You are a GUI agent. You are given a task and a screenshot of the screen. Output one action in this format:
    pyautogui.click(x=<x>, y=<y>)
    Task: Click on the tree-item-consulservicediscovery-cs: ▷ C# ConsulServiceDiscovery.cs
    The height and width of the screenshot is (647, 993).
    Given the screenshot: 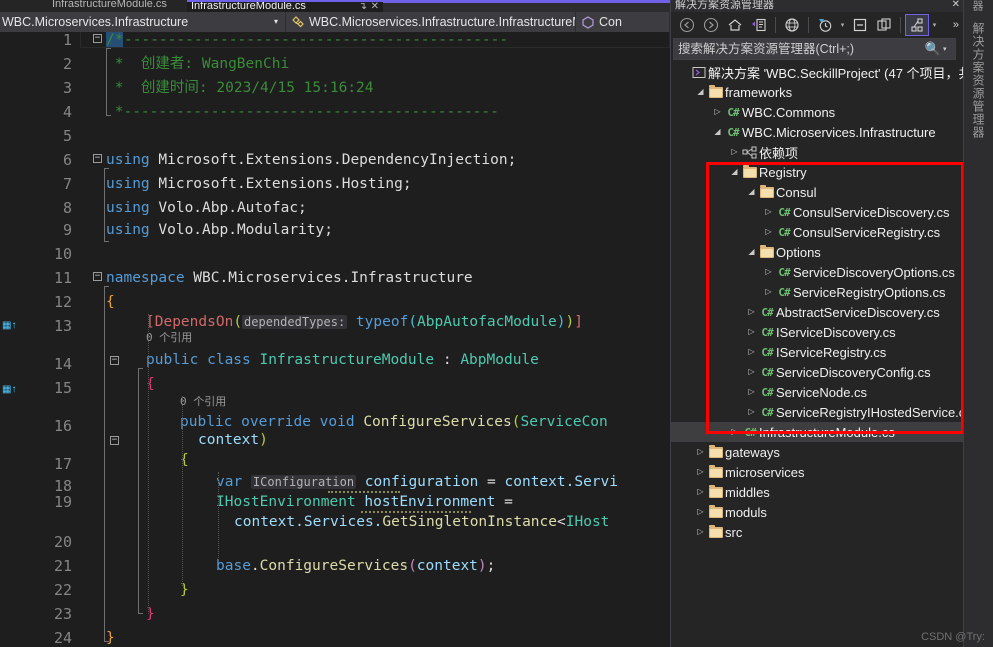 What is the action you would take?
    pyautogui.click(x=817, y=212)
    